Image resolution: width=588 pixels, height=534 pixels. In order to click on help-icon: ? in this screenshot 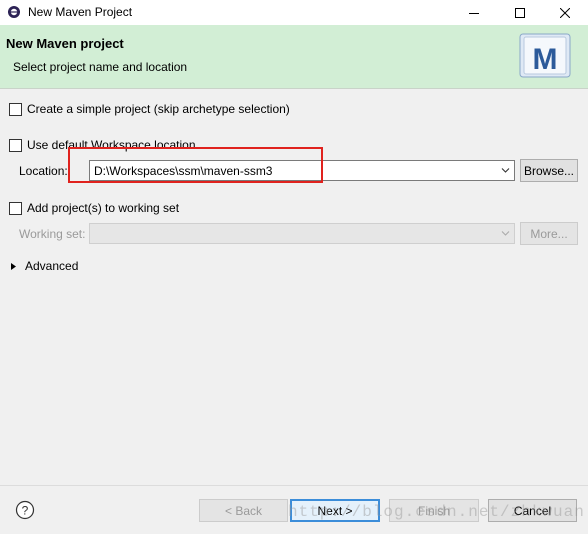, I will do `click(25, 510)`.